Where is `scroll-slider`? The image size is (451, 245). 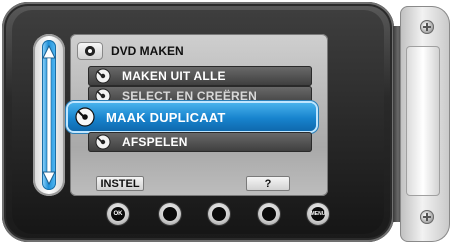 scroll-slider is located at coordinates (49, 115).